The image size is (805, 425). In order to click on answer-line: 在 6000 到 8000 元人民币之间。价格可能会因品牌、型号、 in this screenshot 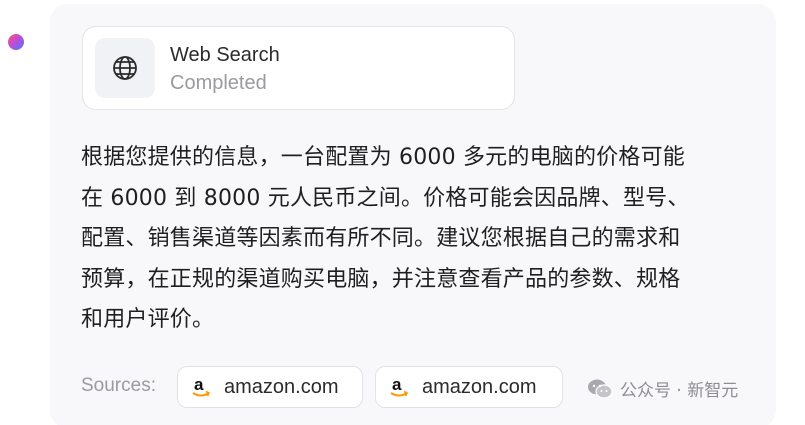, I will do `click(385, 198)`.